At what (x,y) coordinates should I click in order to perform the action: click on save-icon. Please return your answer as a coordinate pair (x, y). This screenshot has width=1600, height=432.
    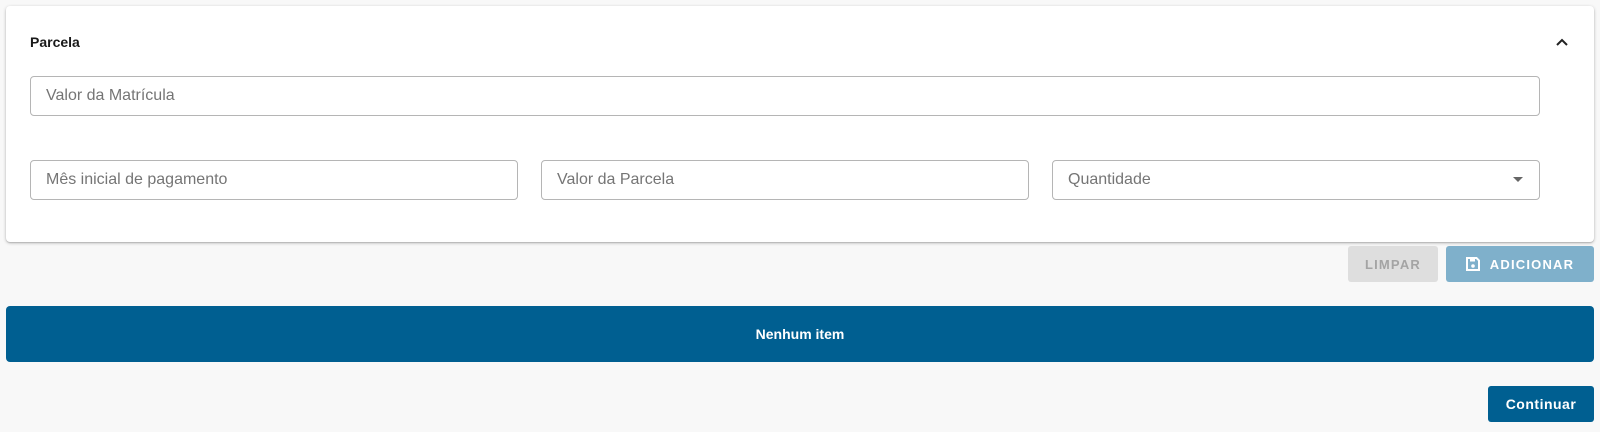
    Looking at the image, I should click on (1472, 264).